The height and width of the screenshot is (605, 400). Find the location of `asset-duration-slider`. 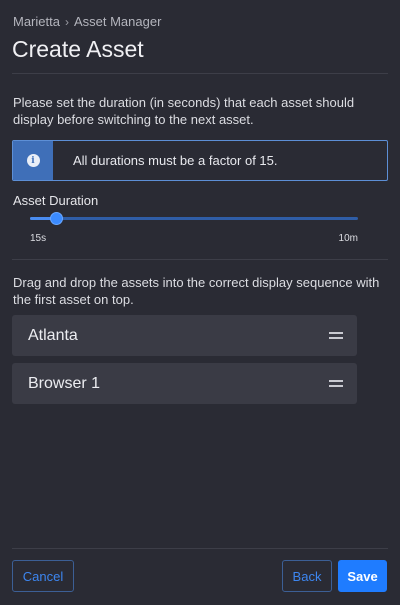

asset-duration-slider is located at coordinates (194, 219).